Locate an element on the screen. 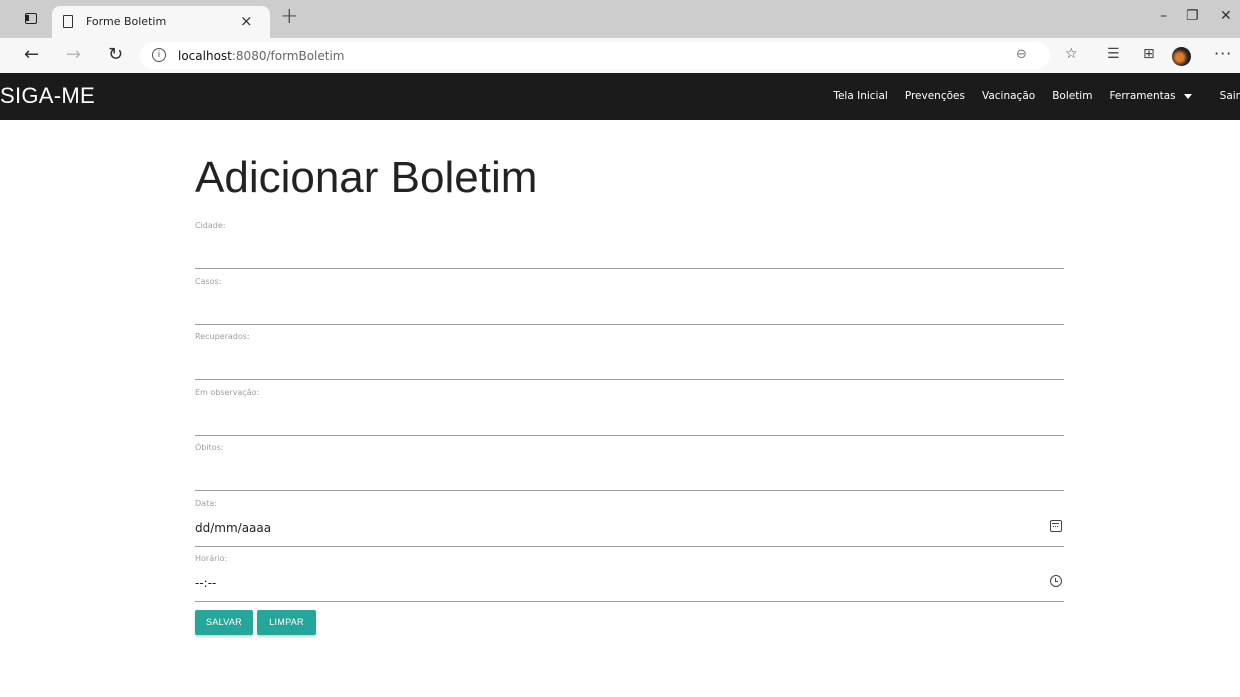 The image size is (1240, 697). ferramentas-label: Ferramentas is located at coordinates (1142, 96).